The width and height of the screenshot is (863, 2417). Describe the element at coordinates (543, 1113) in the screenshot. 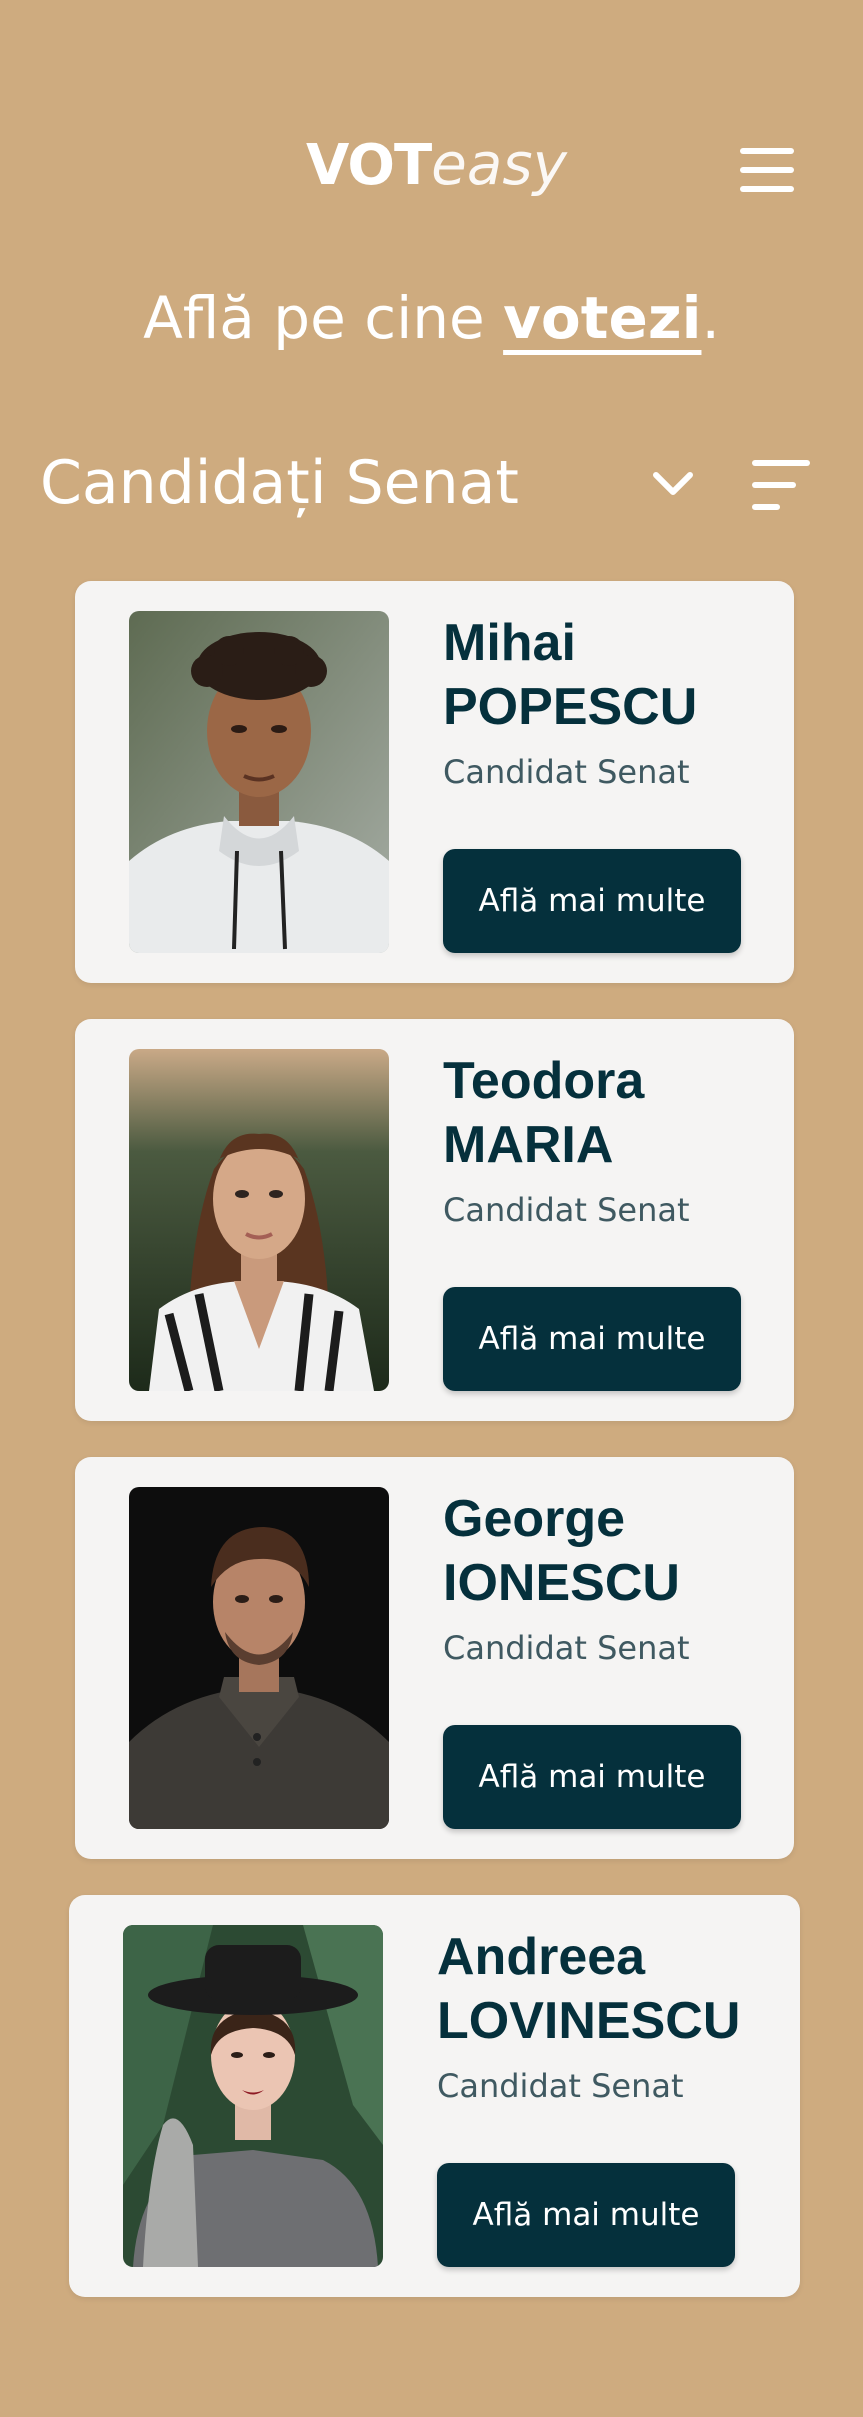

I see `candidate-name: Teodora MARIA` at that location.